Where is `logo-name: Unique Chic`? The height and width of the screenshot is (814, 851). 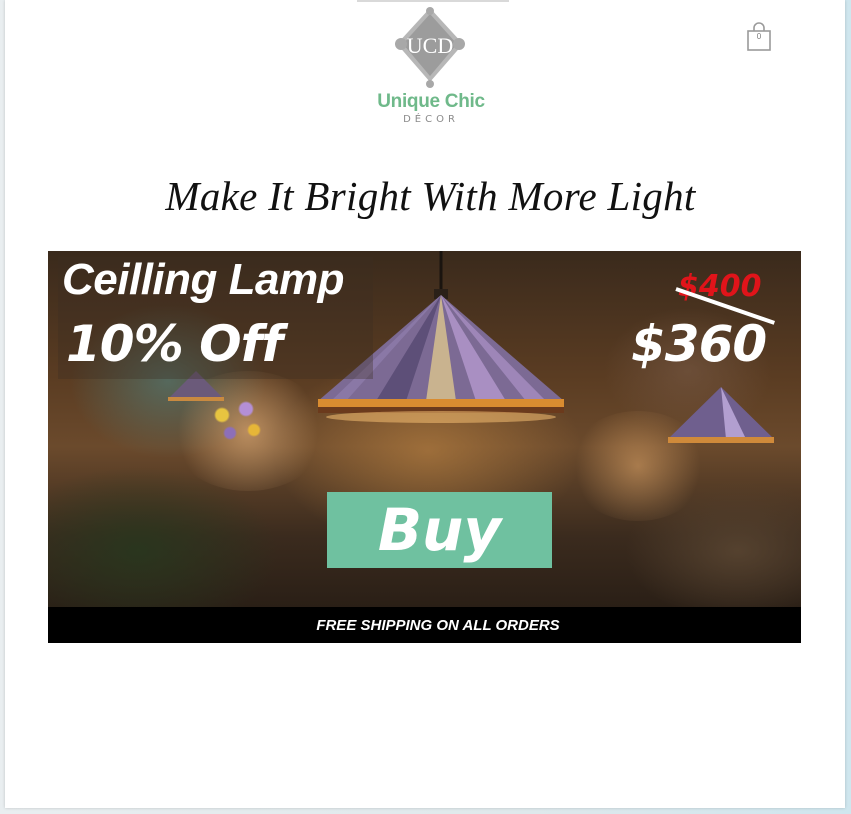
logo-name: Unique Chic is located at coordinates (431, 101).